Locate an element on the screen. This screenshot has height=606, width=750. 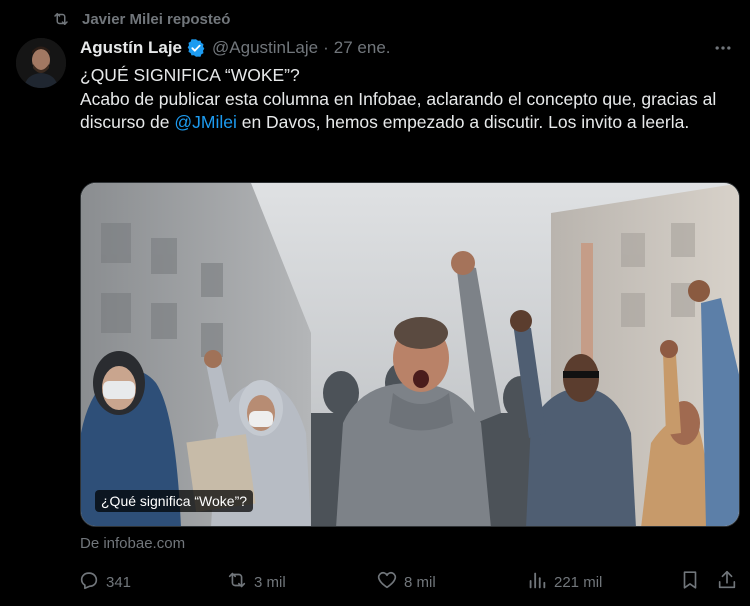
author-name: Agustín Laje is located at coordinates (131, 48).